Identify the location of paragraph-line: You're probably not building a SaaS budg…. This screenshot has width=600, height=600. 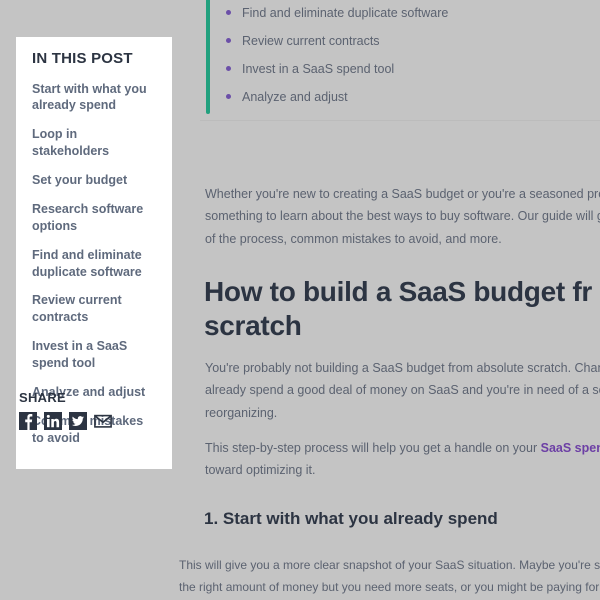
(402, 368).